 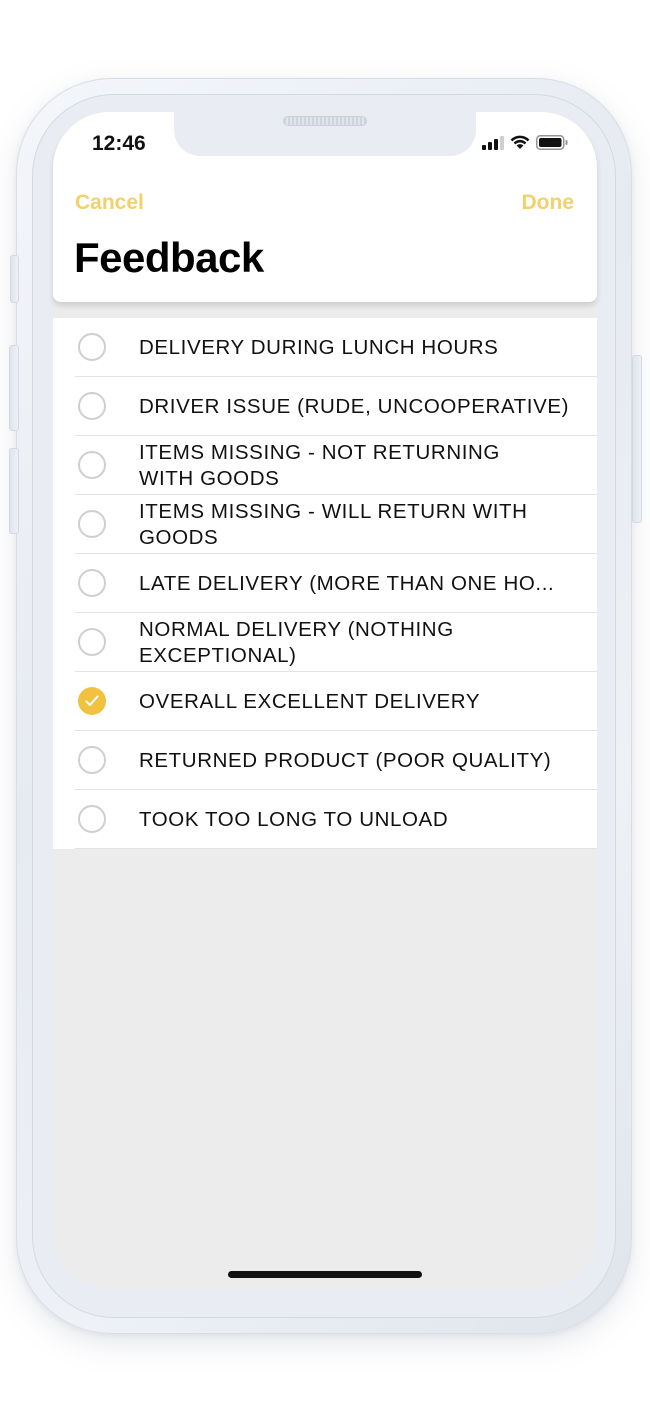 I want to click on power-button, so click(x=637, y=439).